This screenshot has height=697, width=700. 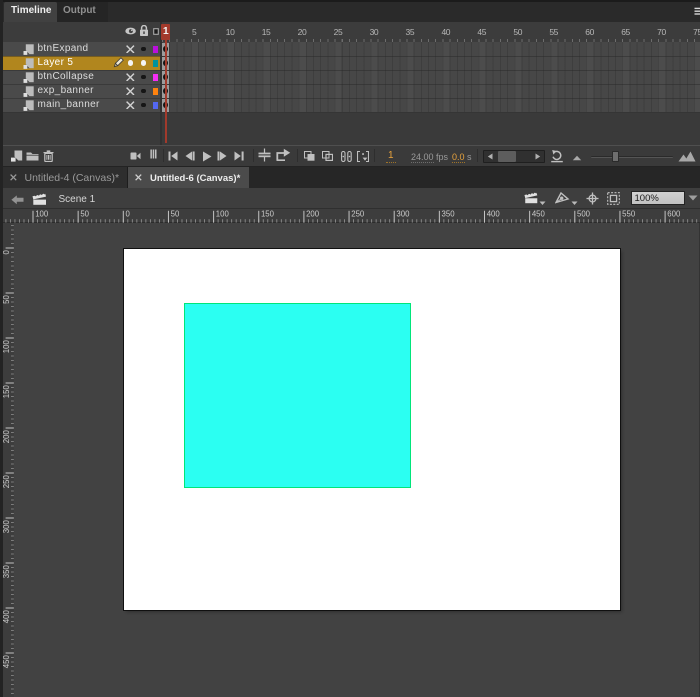 I want to click on svg-text: 600, so click(x=674, y=214).